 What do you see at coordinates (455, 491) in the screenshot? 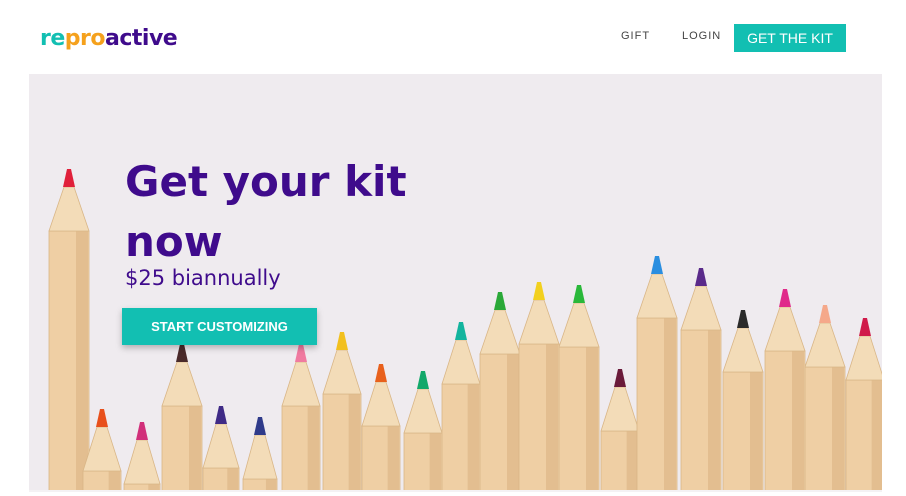
I see `section-divider` at bounding box center [455, 491].